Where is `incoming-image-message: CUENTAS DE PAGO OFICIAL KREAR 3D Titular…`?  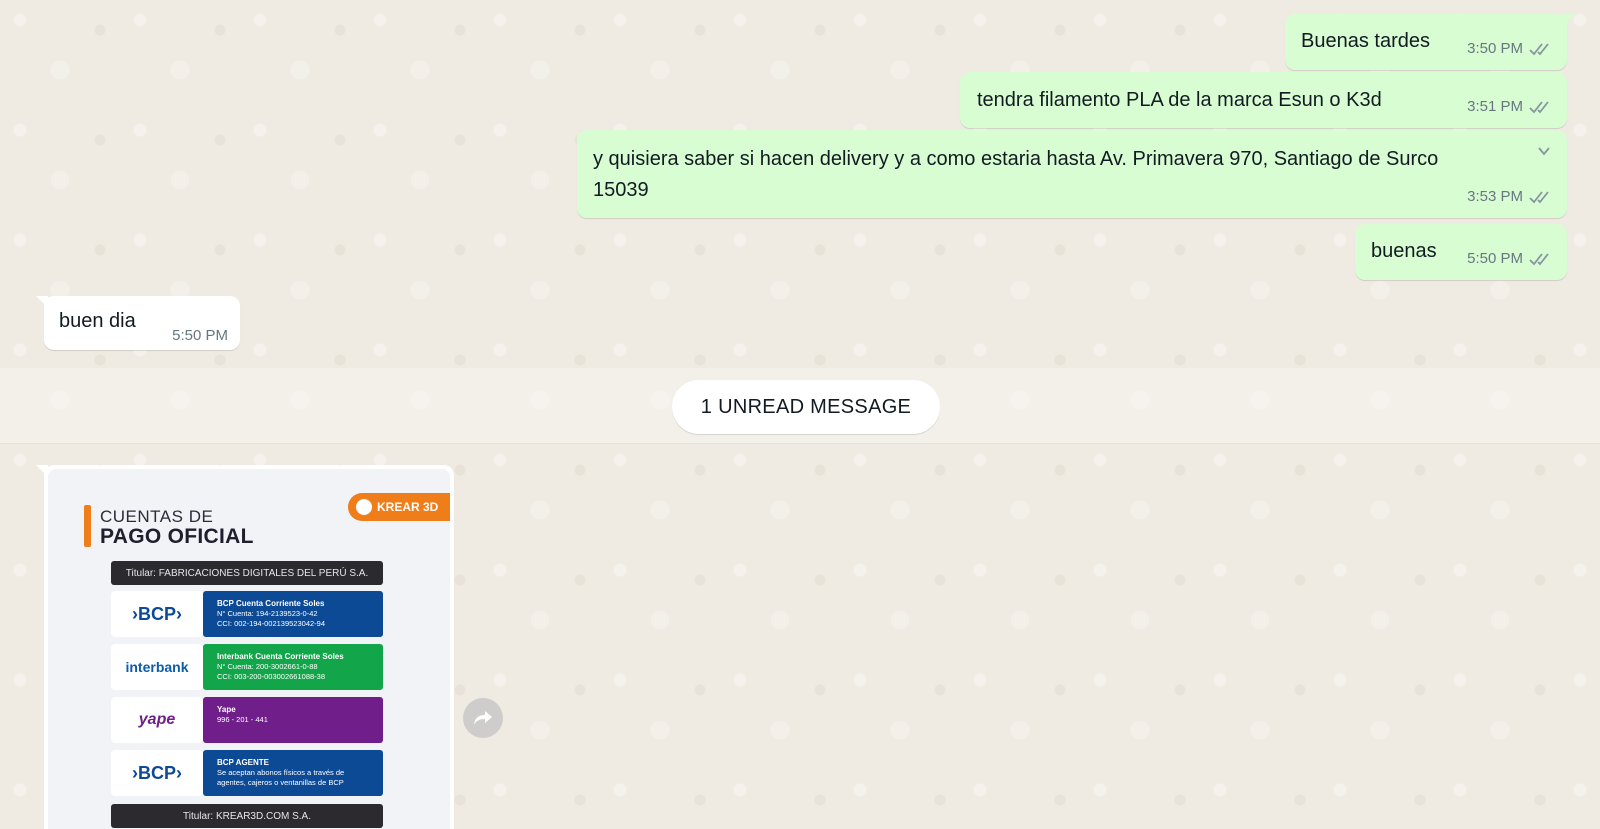 incoming-image-message: CUENTAS DE PAGO OFICIAL KREAR 3D Titular… is located at coordinates (245, 647).